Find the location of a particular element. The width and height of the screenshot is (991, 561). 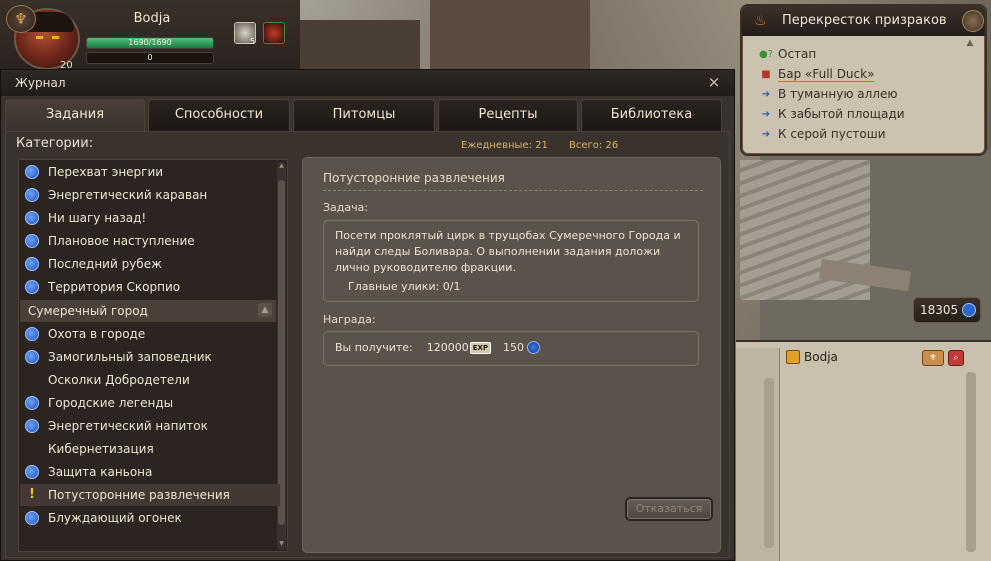

task-label: Задача: is located at coordinates (346, 207).